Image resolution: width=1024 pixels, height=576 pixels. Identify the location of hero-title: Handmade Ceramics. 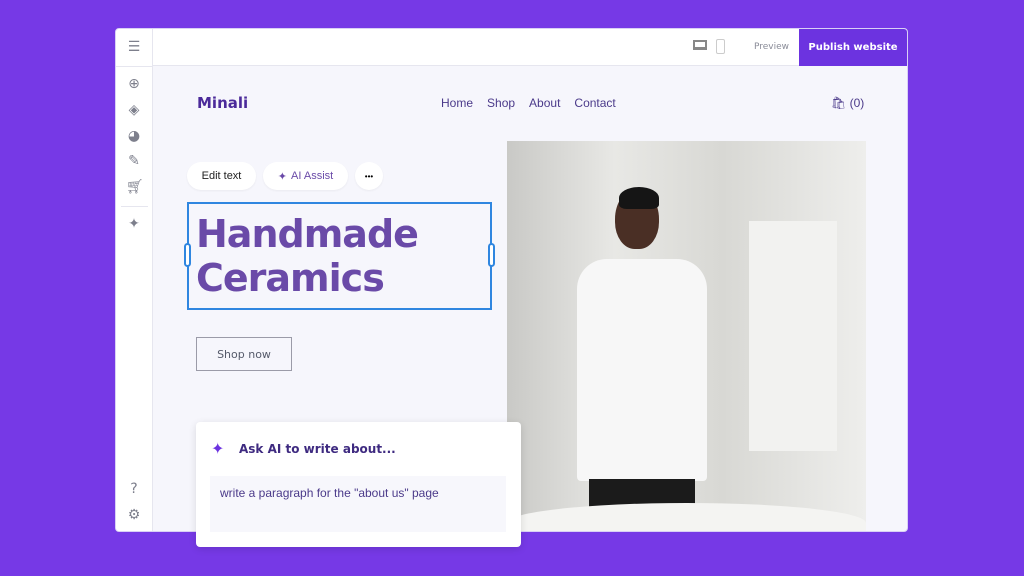
(307, 256).